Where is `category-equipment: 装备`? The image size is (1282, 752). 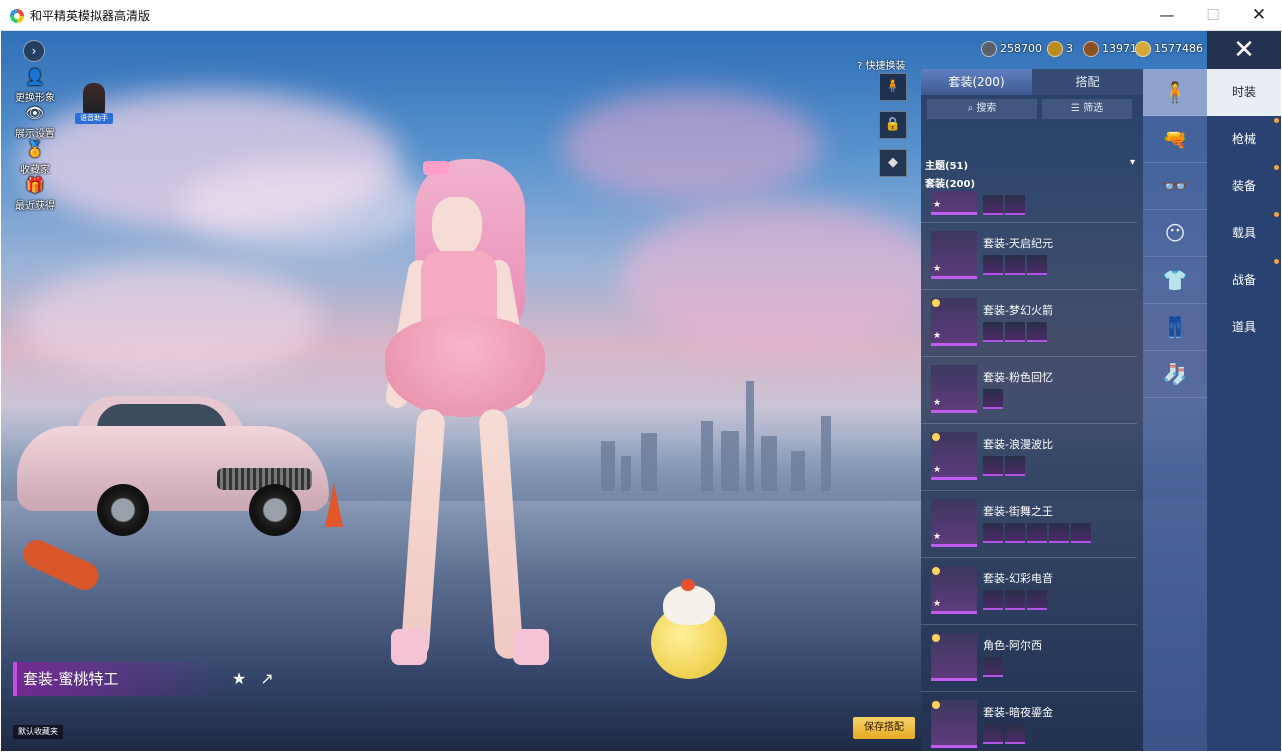
category-equipment: 装备 is located at coordinates (1244, 186).